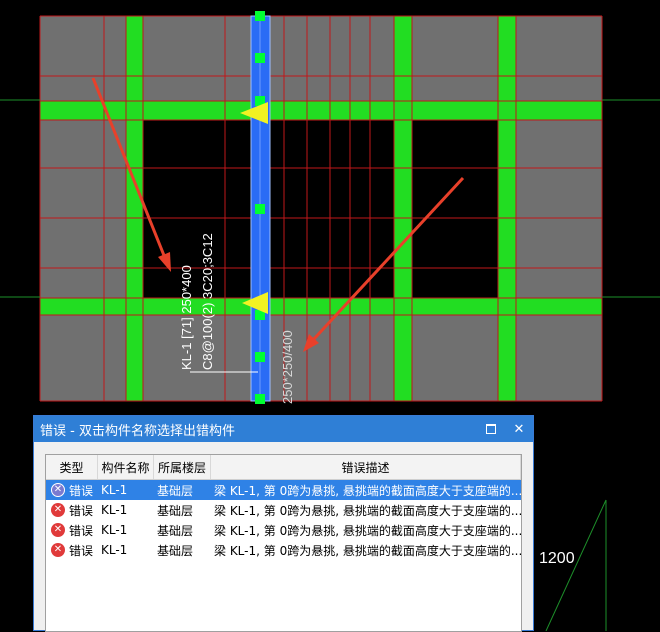  Describe the element at coordinates (366, 467) in the screenshot. I see `column-header-desc: 错误描述` at that location.